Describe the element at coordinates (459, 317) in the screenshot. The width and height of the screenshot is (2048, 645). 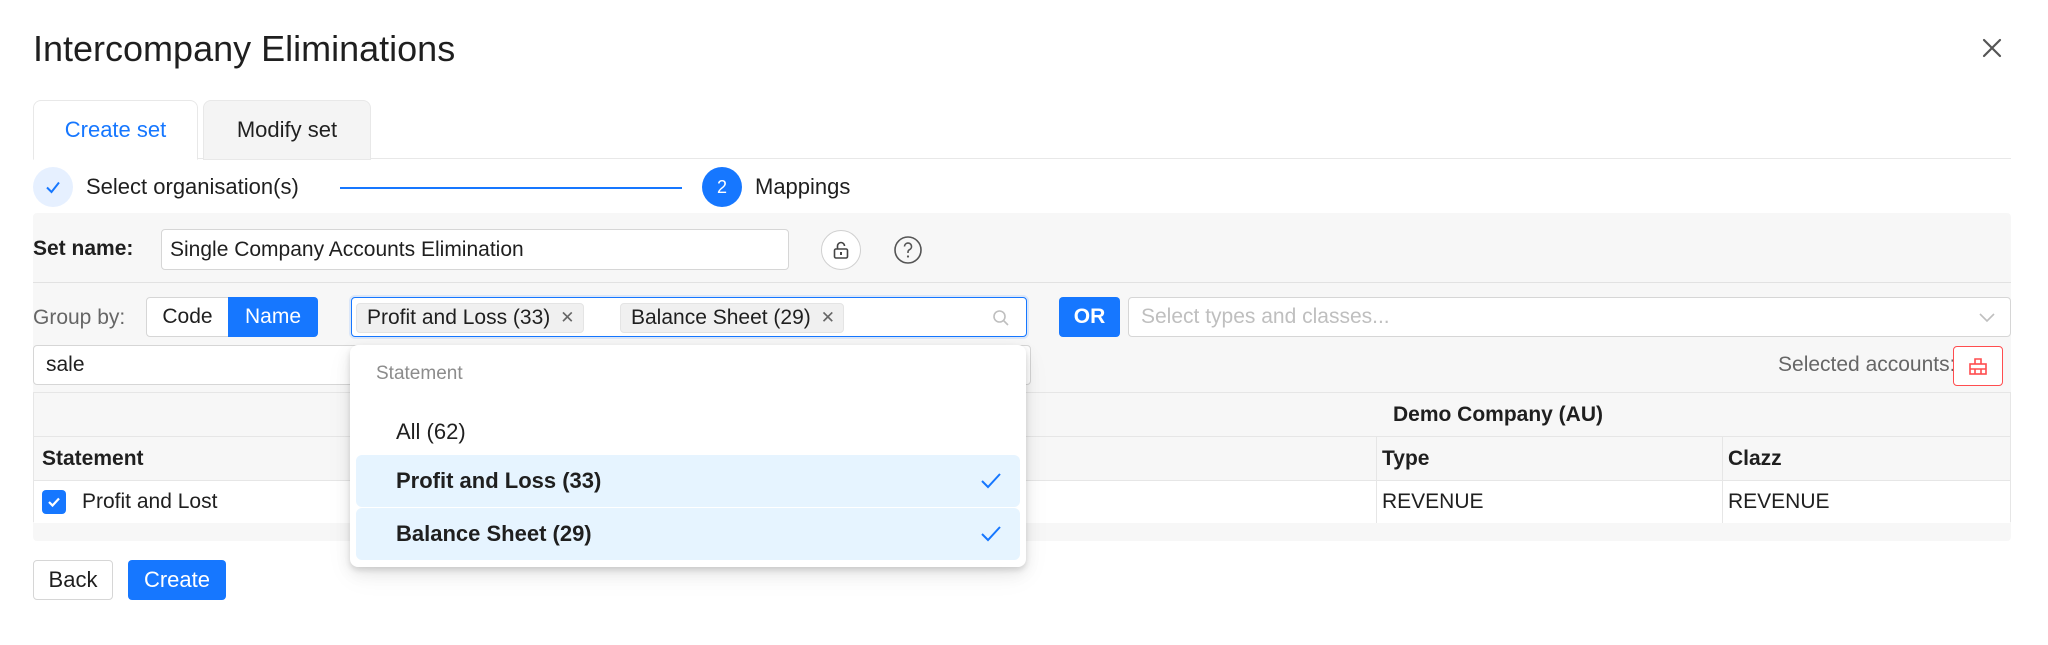
I see `tag-label: Profit and Loss (33)` at that location.